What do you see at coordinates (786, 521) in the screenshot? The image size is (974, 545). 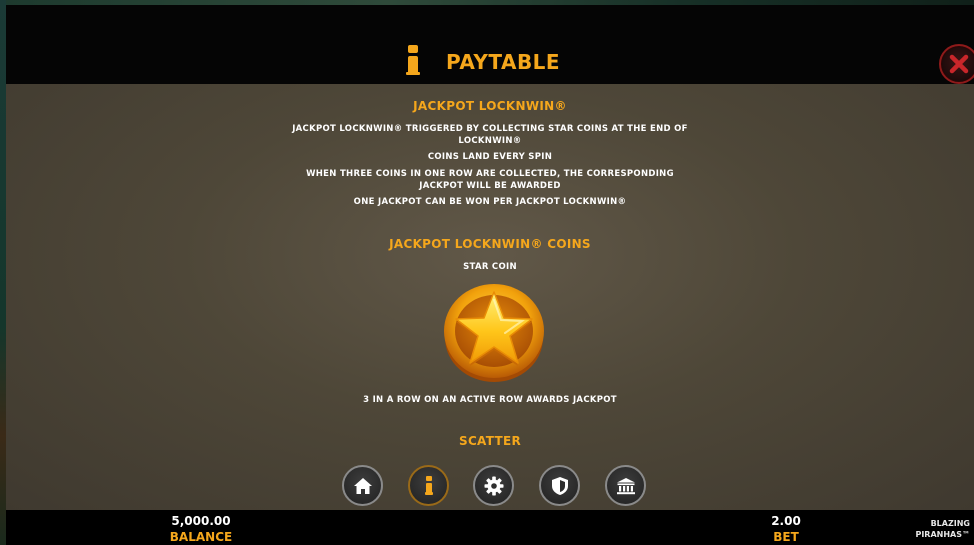 I see `bet-value: 2.00` at bounding box center [786, 521].